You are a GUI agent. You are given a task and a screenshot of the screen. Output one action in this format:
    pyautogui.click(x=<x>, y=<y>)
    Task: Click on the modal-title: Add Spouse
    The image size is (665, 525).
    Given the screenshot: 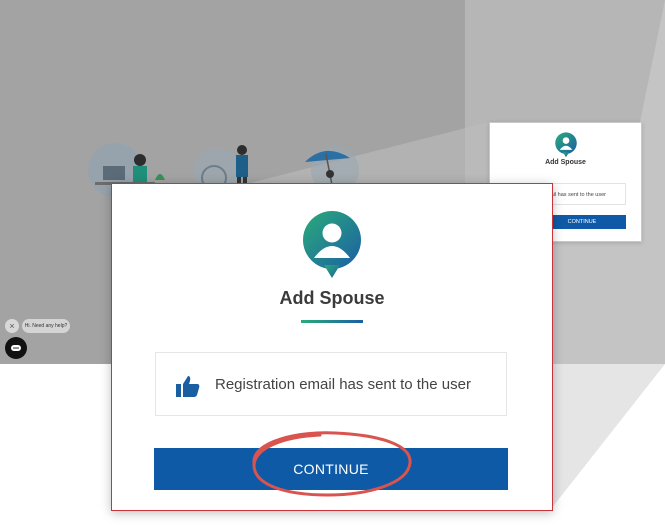 What is the action you would take?
    pyautogui.click(x=332, y=298)
    